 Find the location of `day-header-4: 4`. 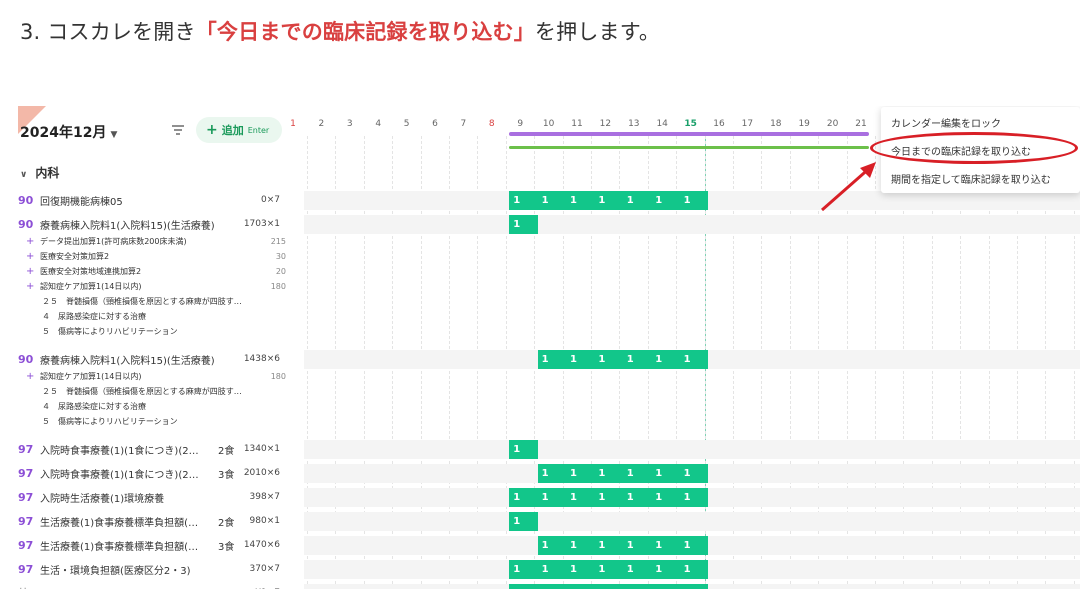

day-header-4: 4 is located at coordinates (378, 124).